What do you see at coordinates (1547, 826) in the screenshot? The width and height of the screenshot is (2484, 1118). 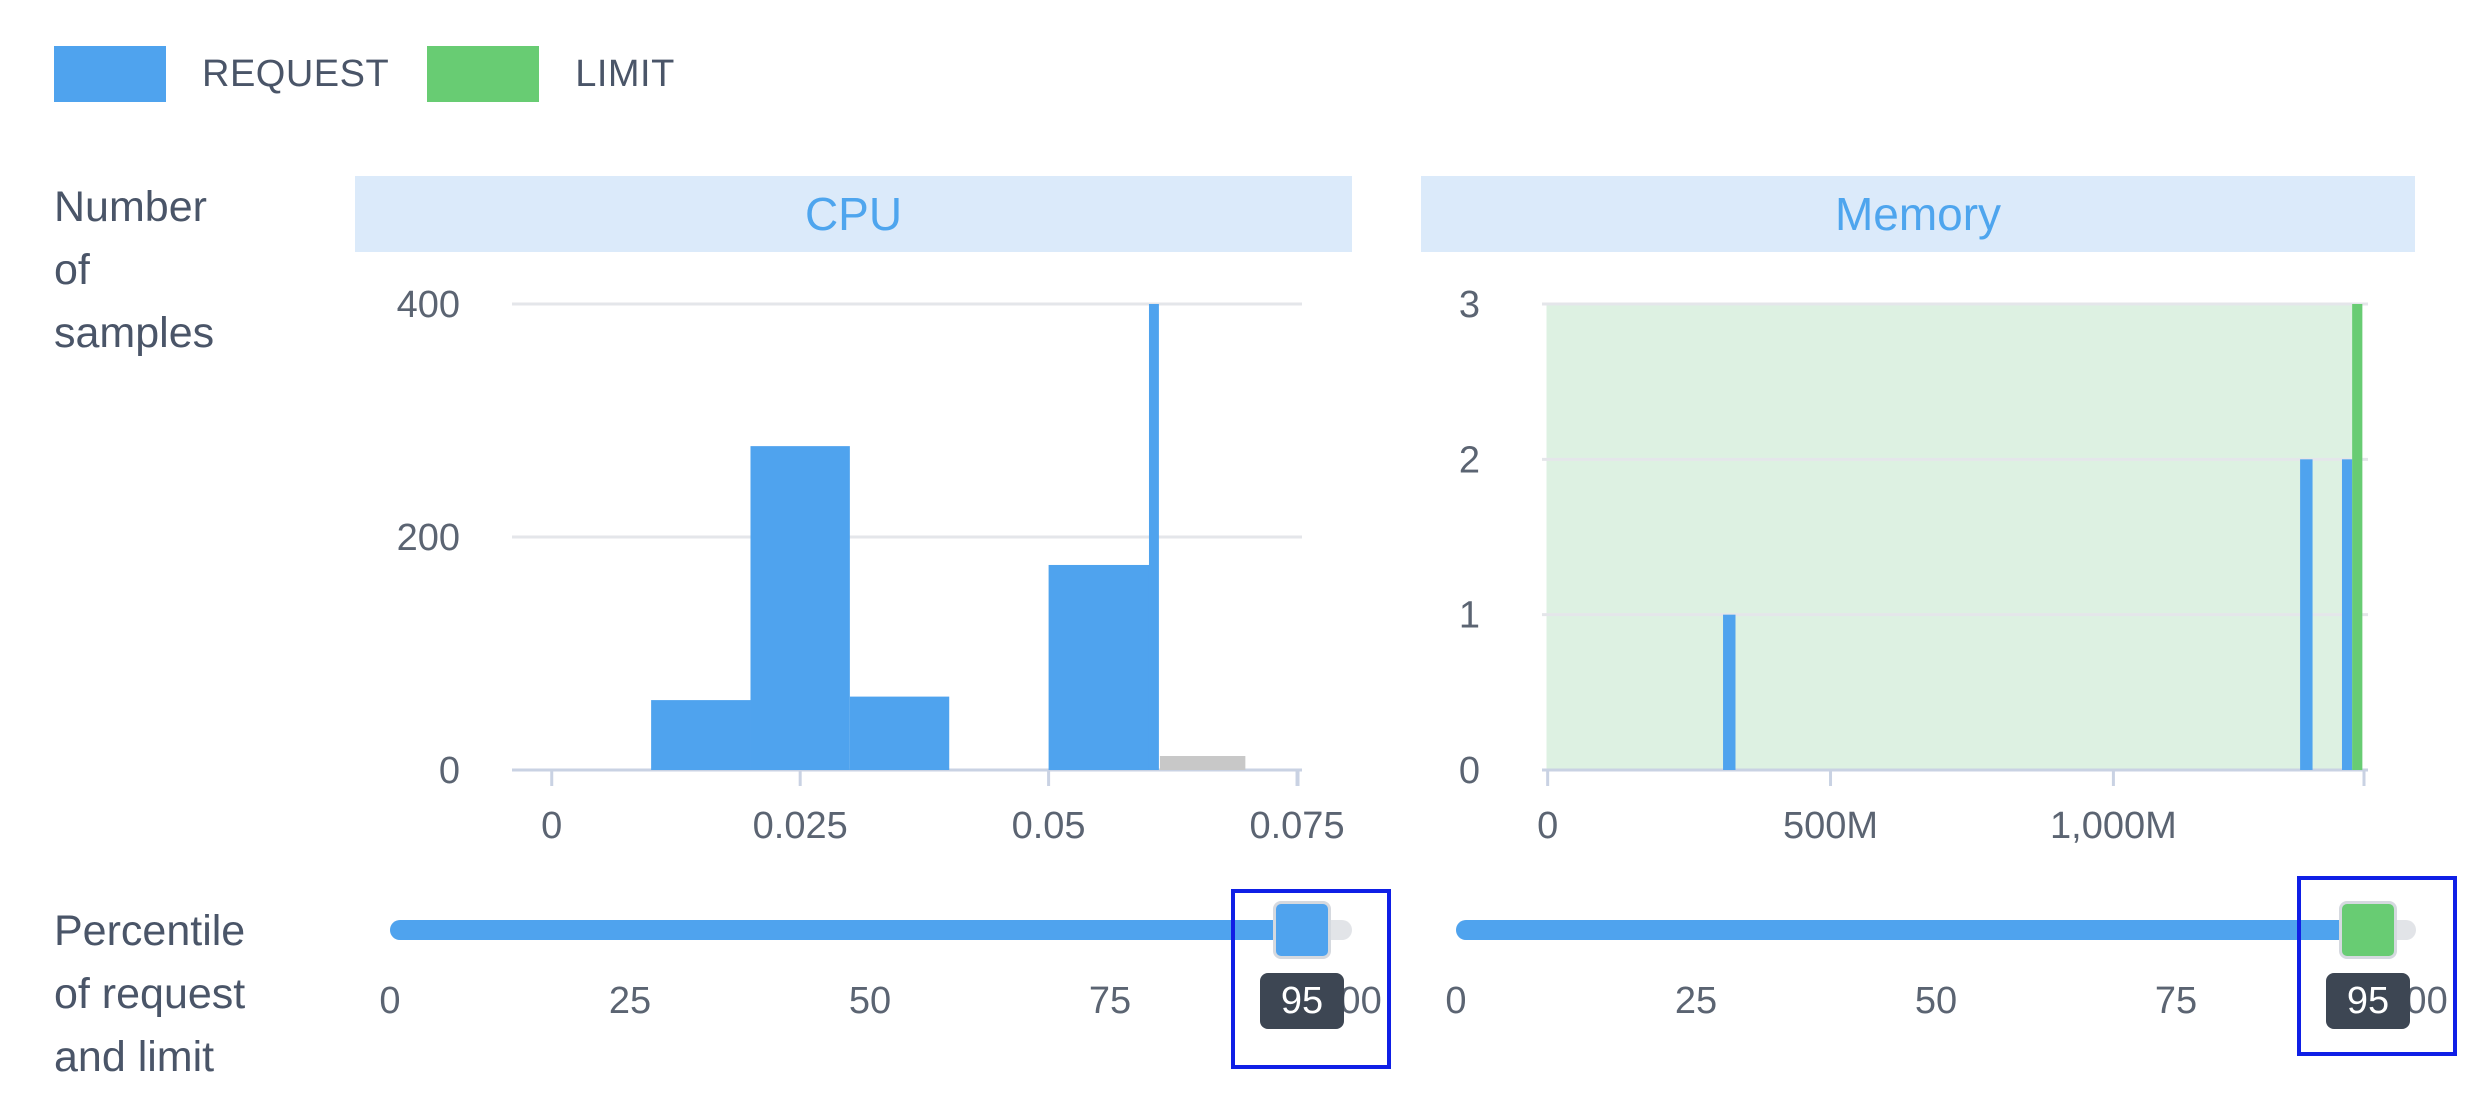 I see `memory-x-tick-label: 0` at bounding box center [1547, 826].